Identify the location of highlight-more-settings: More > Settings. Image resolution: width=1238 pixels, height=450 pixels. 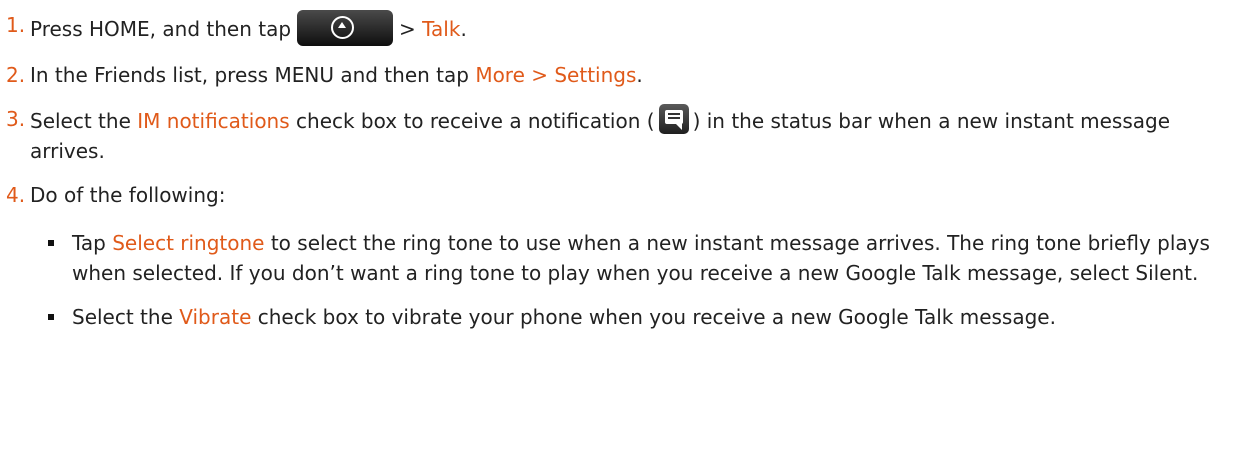
(556, 75).